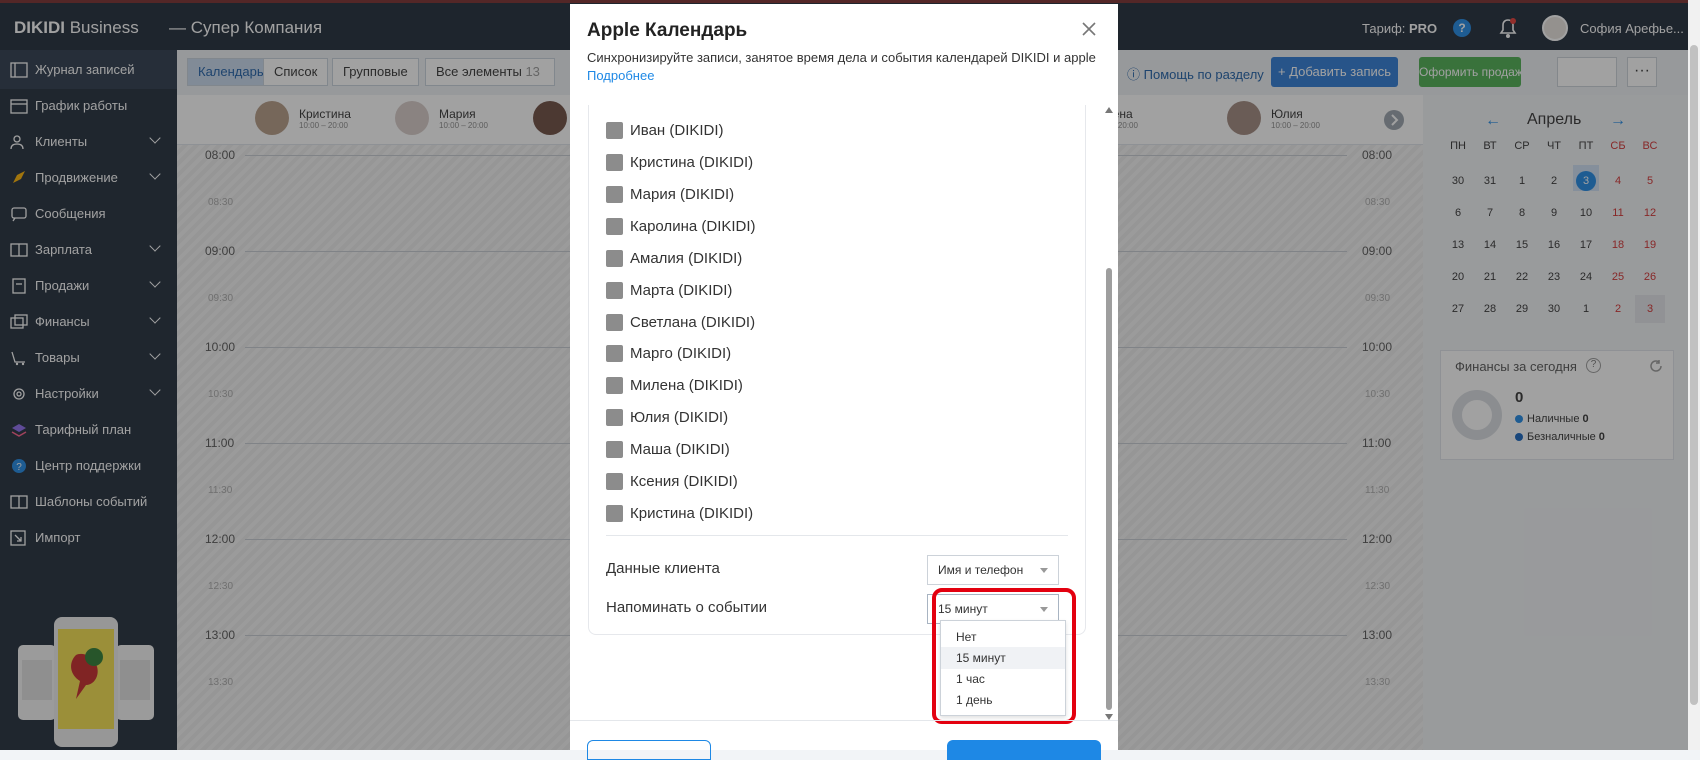 The height and width of the screenshot is (760, 1700). I want to click on modal-footer-divider, so click(844, 720).